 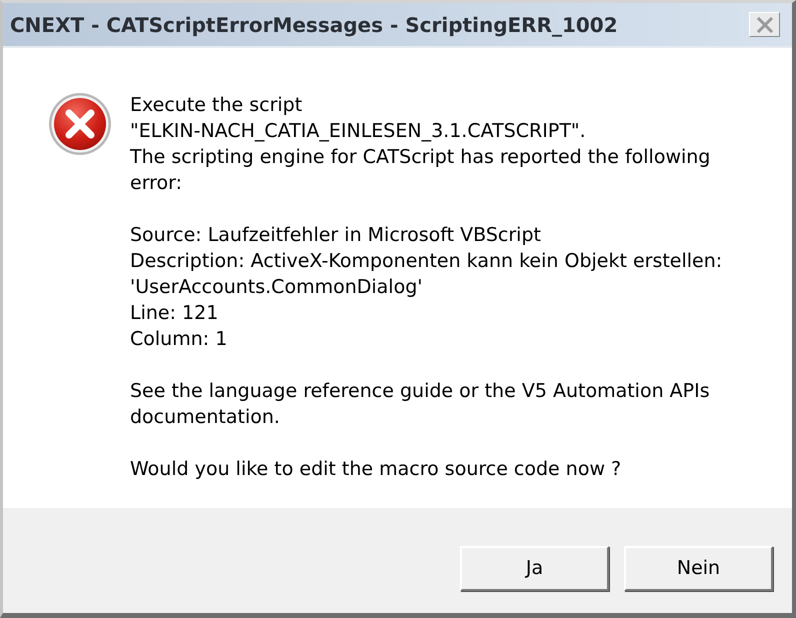 I want to click on message-text: Column: 1, so click(x=179, y=339).